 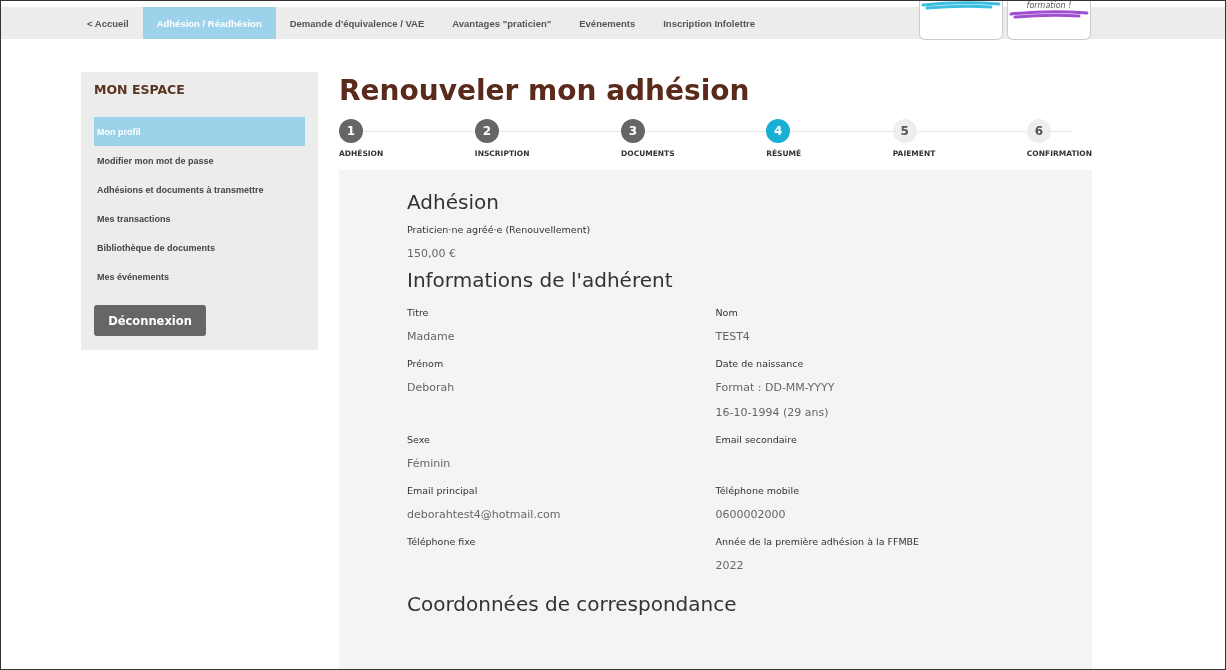 What do you see at coordinates (199, 218) in the screenshot?
I see `sidebar-item: Mes transactions` at bounding box center [199, 218].